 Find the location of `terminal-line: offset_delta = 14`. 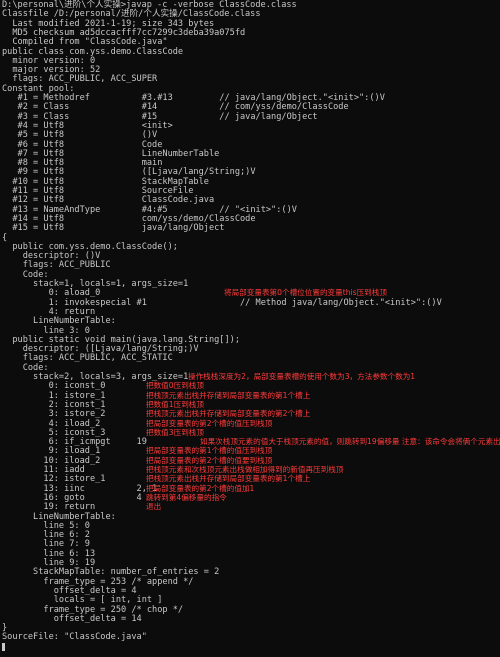

terminal-line: offset_delta = 14 is located at coordinates (72, 618).